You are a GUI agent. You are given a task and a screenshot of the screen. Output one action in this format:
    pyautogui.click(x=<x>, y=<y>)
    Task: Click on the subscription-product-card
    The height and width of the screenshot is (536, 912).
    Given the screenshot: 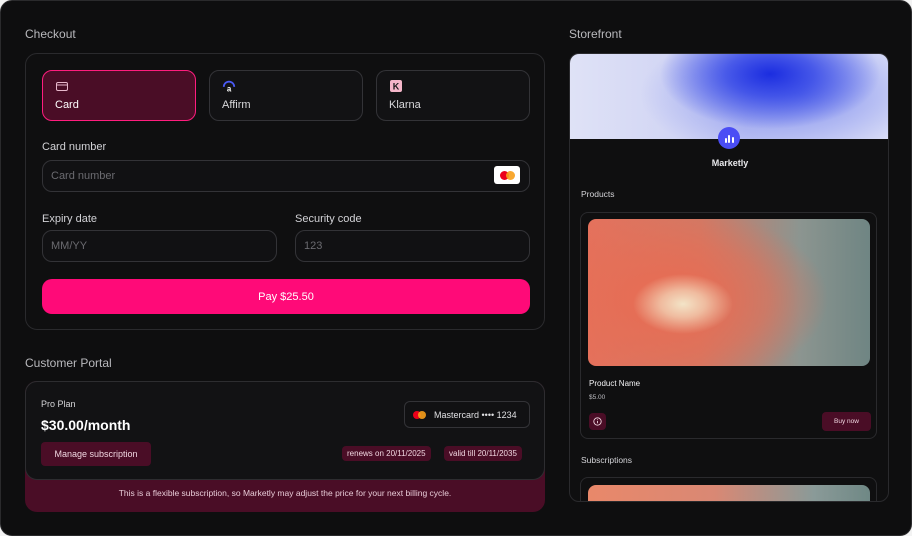 What is the action you would take?
    pyautogui.click(x=728, y=489)
    